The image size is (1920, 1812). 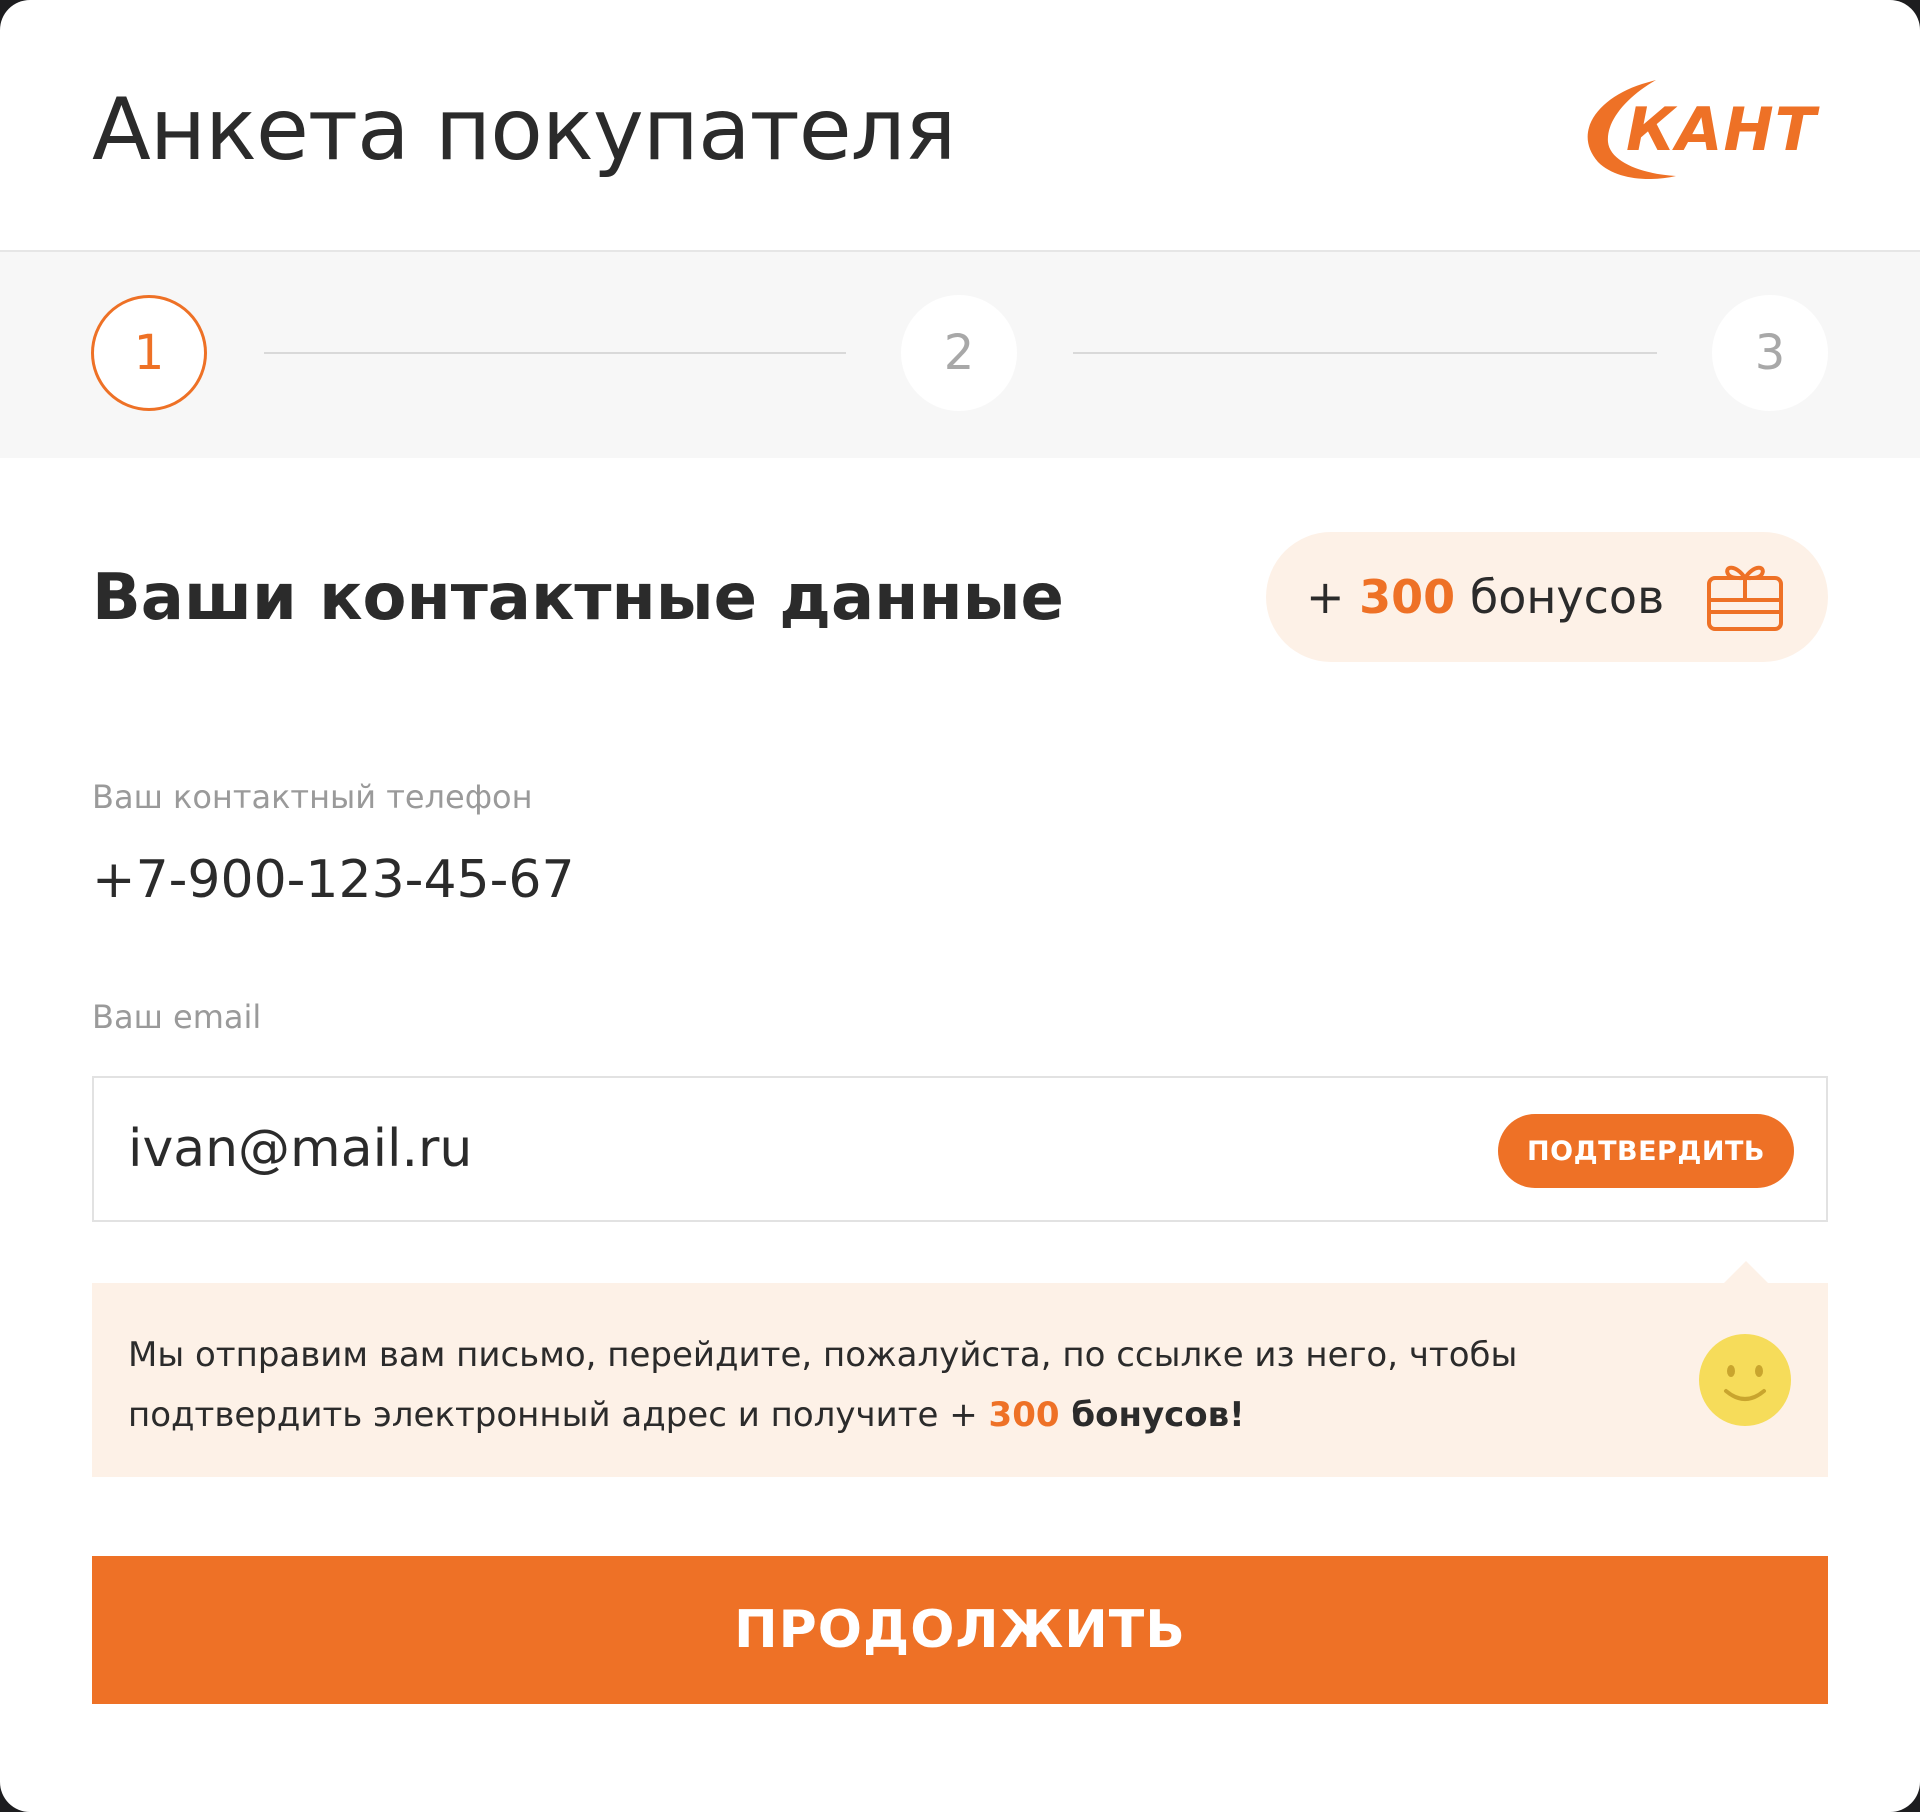 What do you see at coordinates (1745, 1380) in the screenshot?
I see `smiley-icon` at bounding box center [1745, 1380].